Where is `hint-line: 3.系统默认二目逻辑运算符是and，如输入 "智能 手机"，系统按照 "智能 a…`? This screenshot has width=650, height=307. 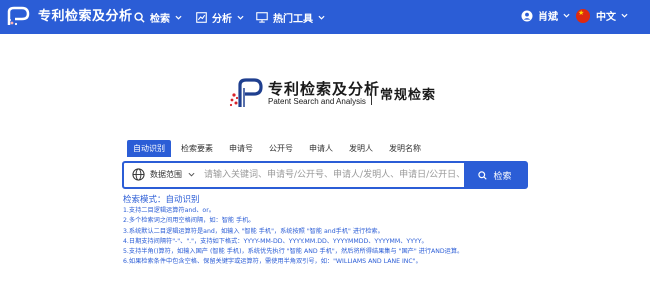
hint-line: 3.系统默认二目逻辑运算符是and，如输入 "智能 手机"，系统按照 "智能 a… is located at coordinates (253, 231).